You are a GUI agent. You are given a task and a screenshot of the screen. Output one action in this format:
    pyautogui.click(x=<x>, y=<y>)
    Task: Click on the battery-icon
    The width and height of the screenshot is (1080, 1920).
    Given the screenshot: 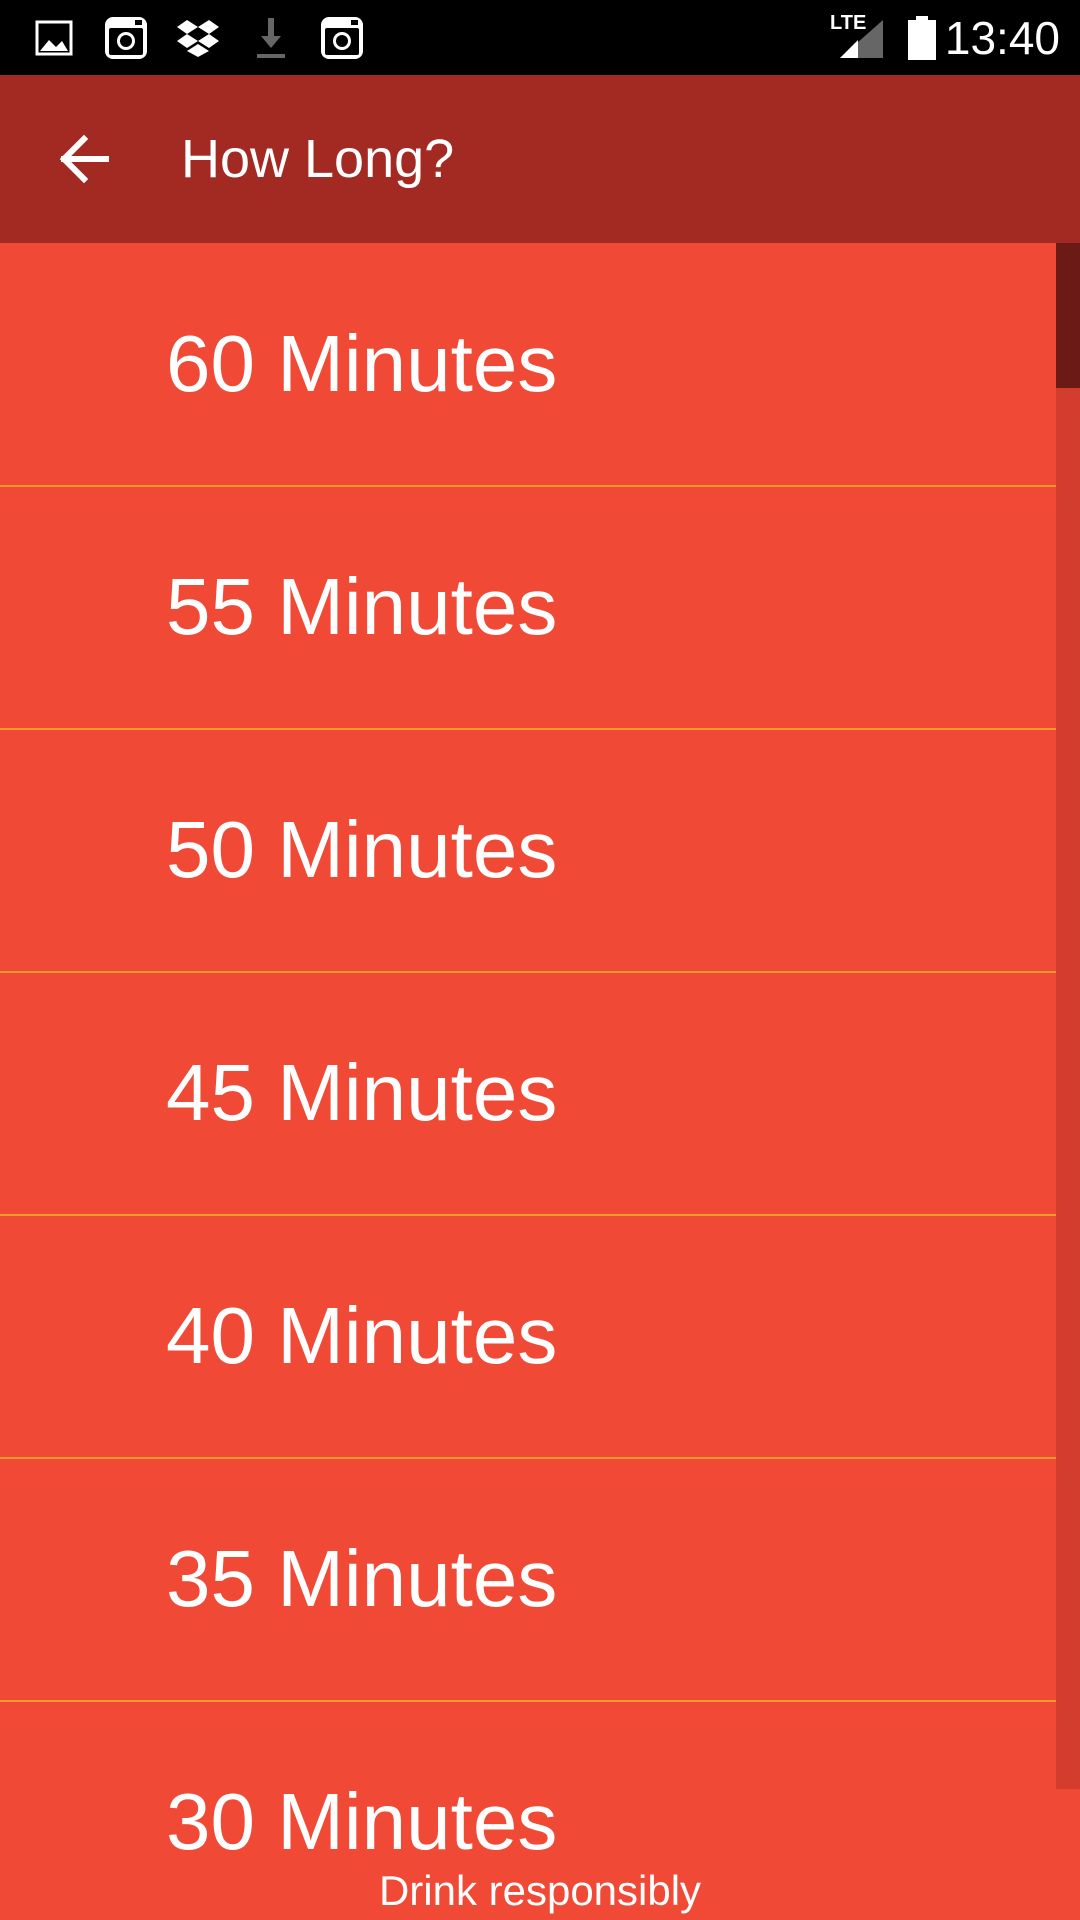 What is the action you would take?
    pyautogui.click(x=922, y=38)
    